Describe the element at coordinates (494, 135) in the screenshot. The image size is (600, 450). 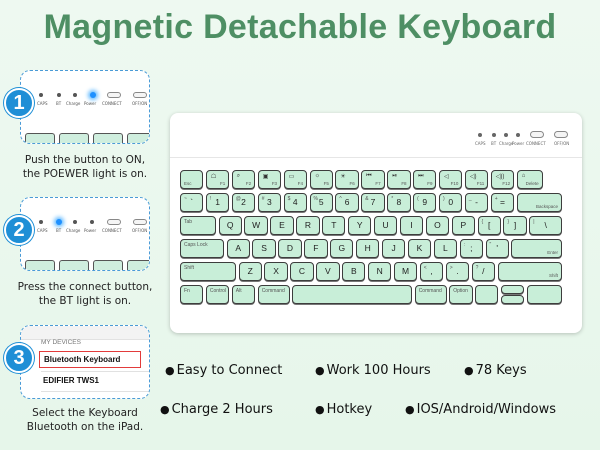
I see `bt-led` at that location.